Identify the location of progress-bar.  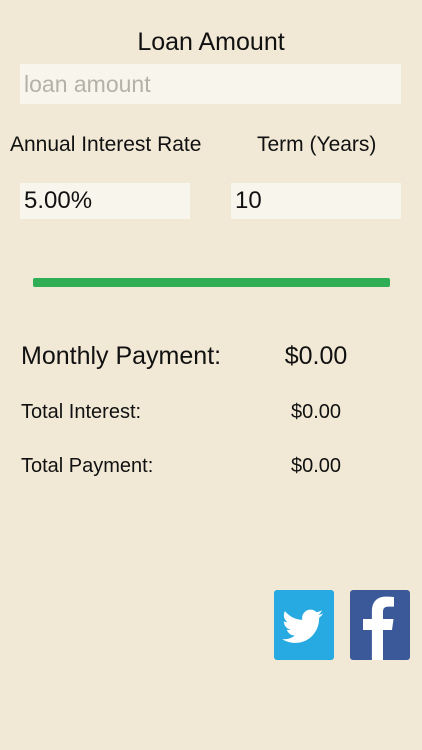
(211, 282).